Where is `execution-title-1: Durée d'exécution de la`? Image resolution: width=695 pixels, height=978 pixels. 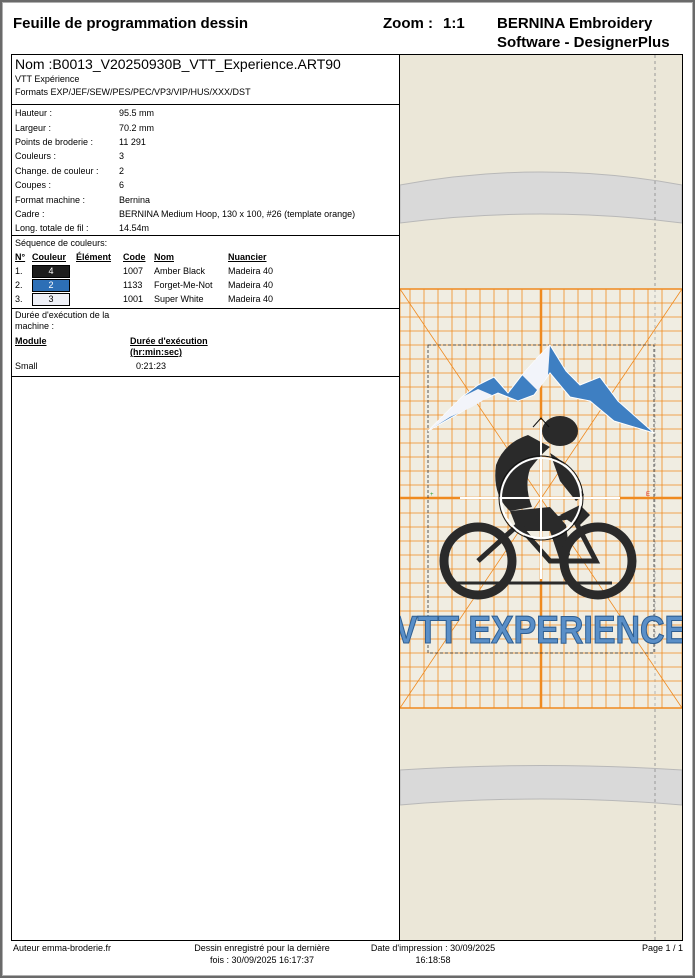
execution-title-1: Durée d'exécution de la is located at coordinates (62, 315).